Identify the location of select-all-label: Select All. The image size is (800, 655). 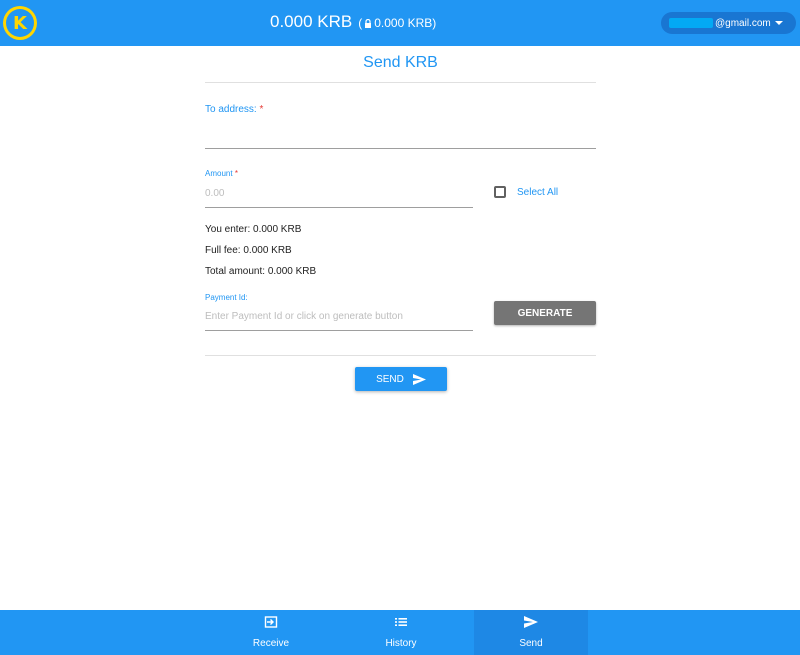
(538, 192).